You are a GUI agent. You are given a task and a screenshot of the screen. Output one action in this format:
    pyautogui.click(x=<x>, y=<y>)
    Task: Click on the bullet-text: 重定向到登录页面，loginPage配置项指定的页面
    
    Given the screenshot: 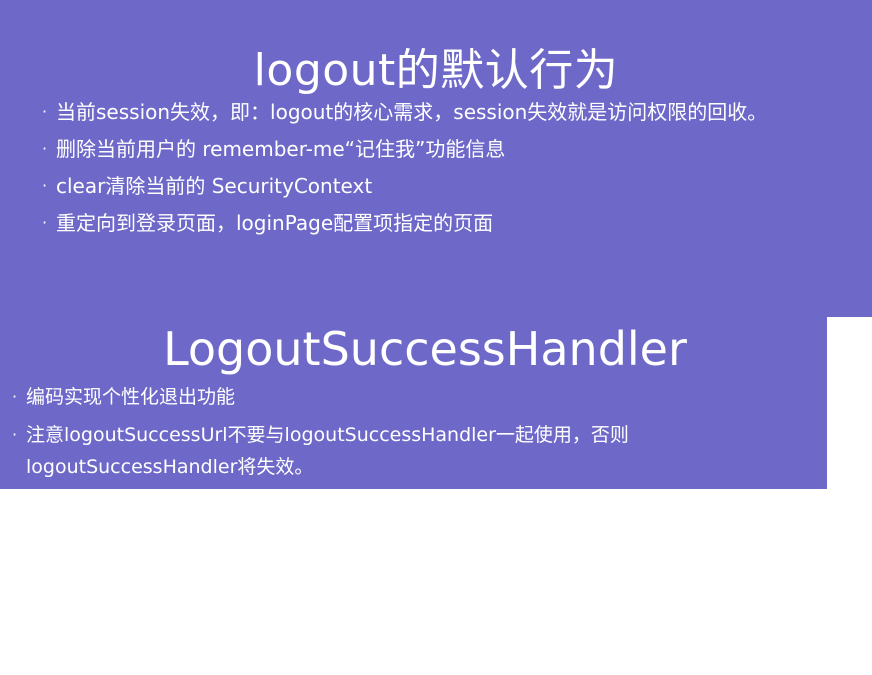 What is the action you would take?
    pyautogui.click(x=275, y=223)
    